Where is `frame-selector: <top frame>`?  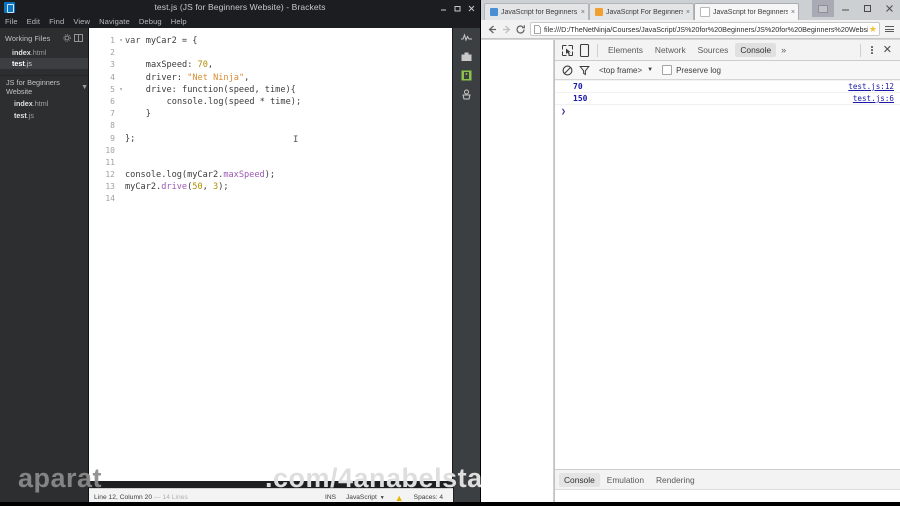 frame-selector: <top frame> is located at coordinates (620, 70).